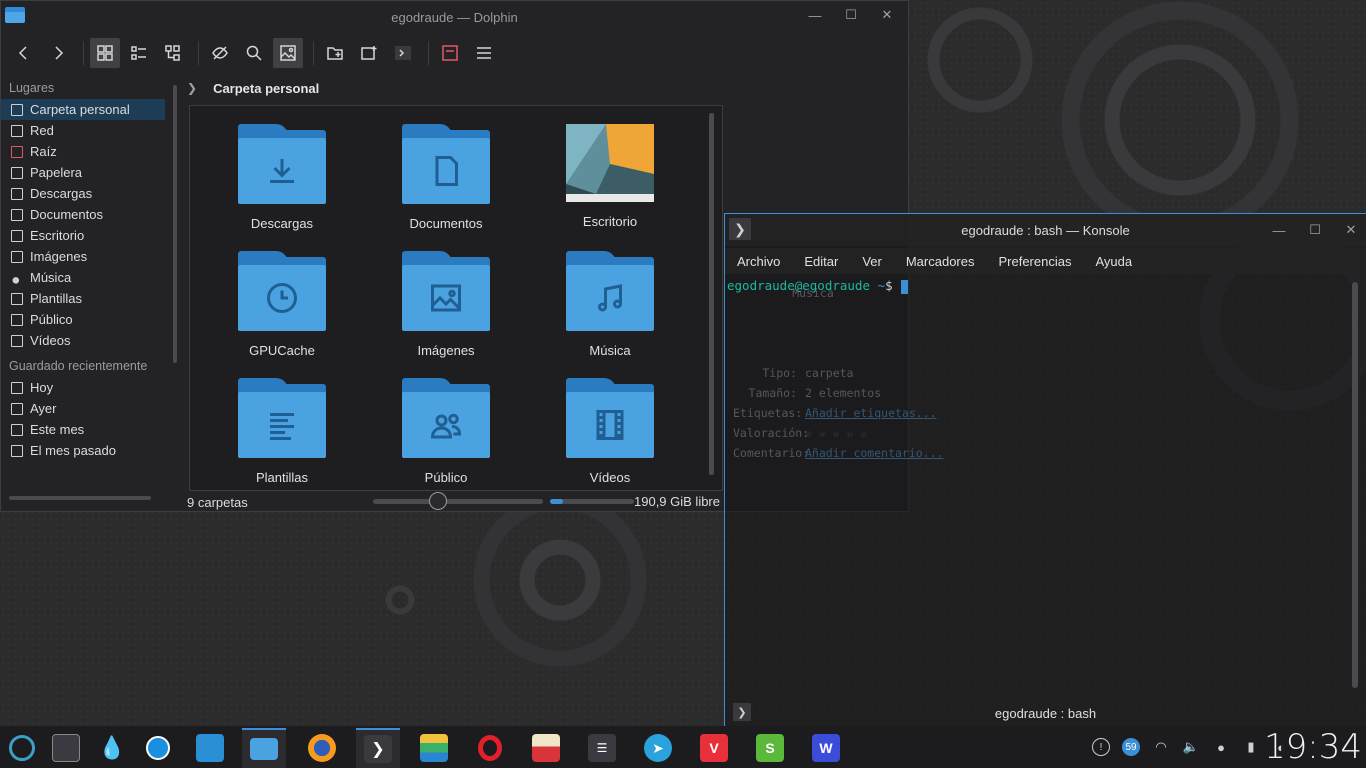 This screenshot has width=1366, height=768. I want to click on file-item-plantillas: Plantillas, so click(282, 431).